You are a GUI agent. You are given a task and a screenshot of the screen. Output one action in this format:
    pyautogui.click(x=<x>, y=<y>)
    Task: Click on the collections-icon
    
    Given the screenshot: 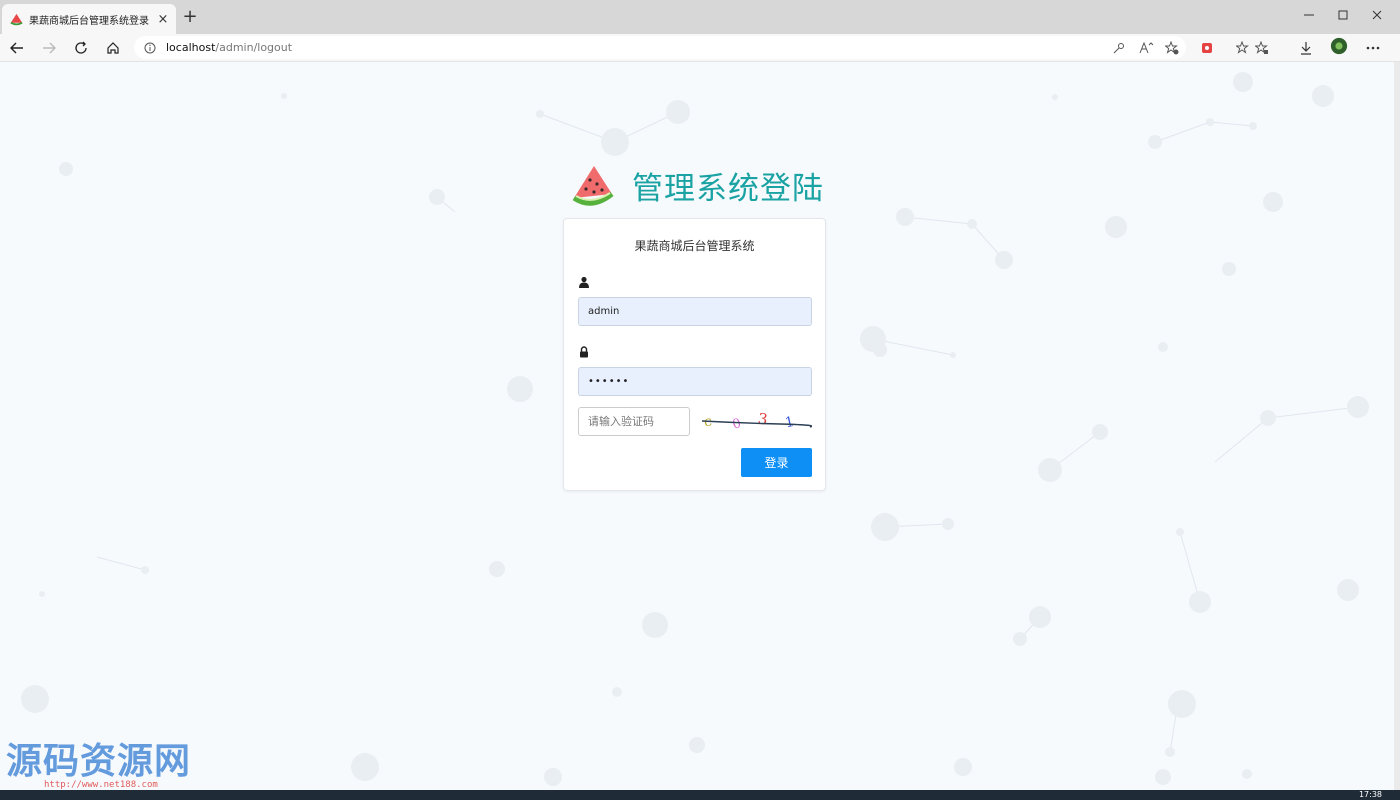 What is the action you would take?
    pyautogui.click(x=1262, y=48)
    